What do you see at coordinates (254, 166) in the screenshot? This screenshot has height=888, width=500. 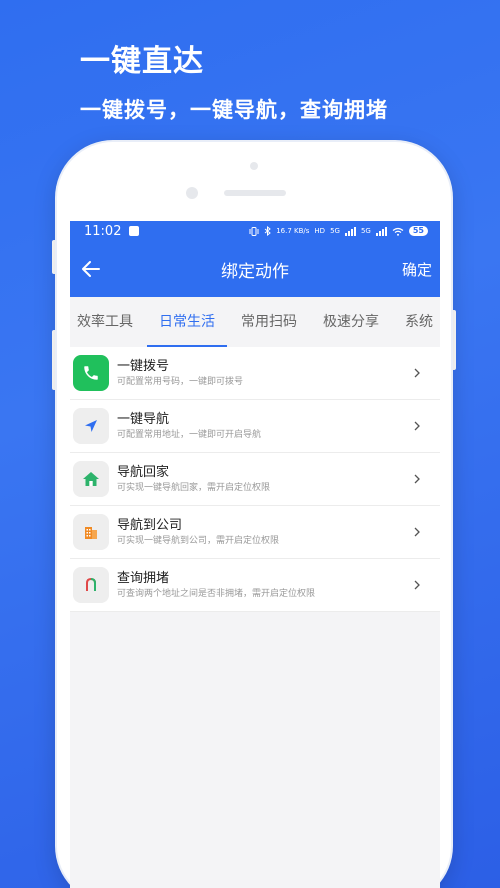 I see `phone-sensor` at bounding box center [254, 166].